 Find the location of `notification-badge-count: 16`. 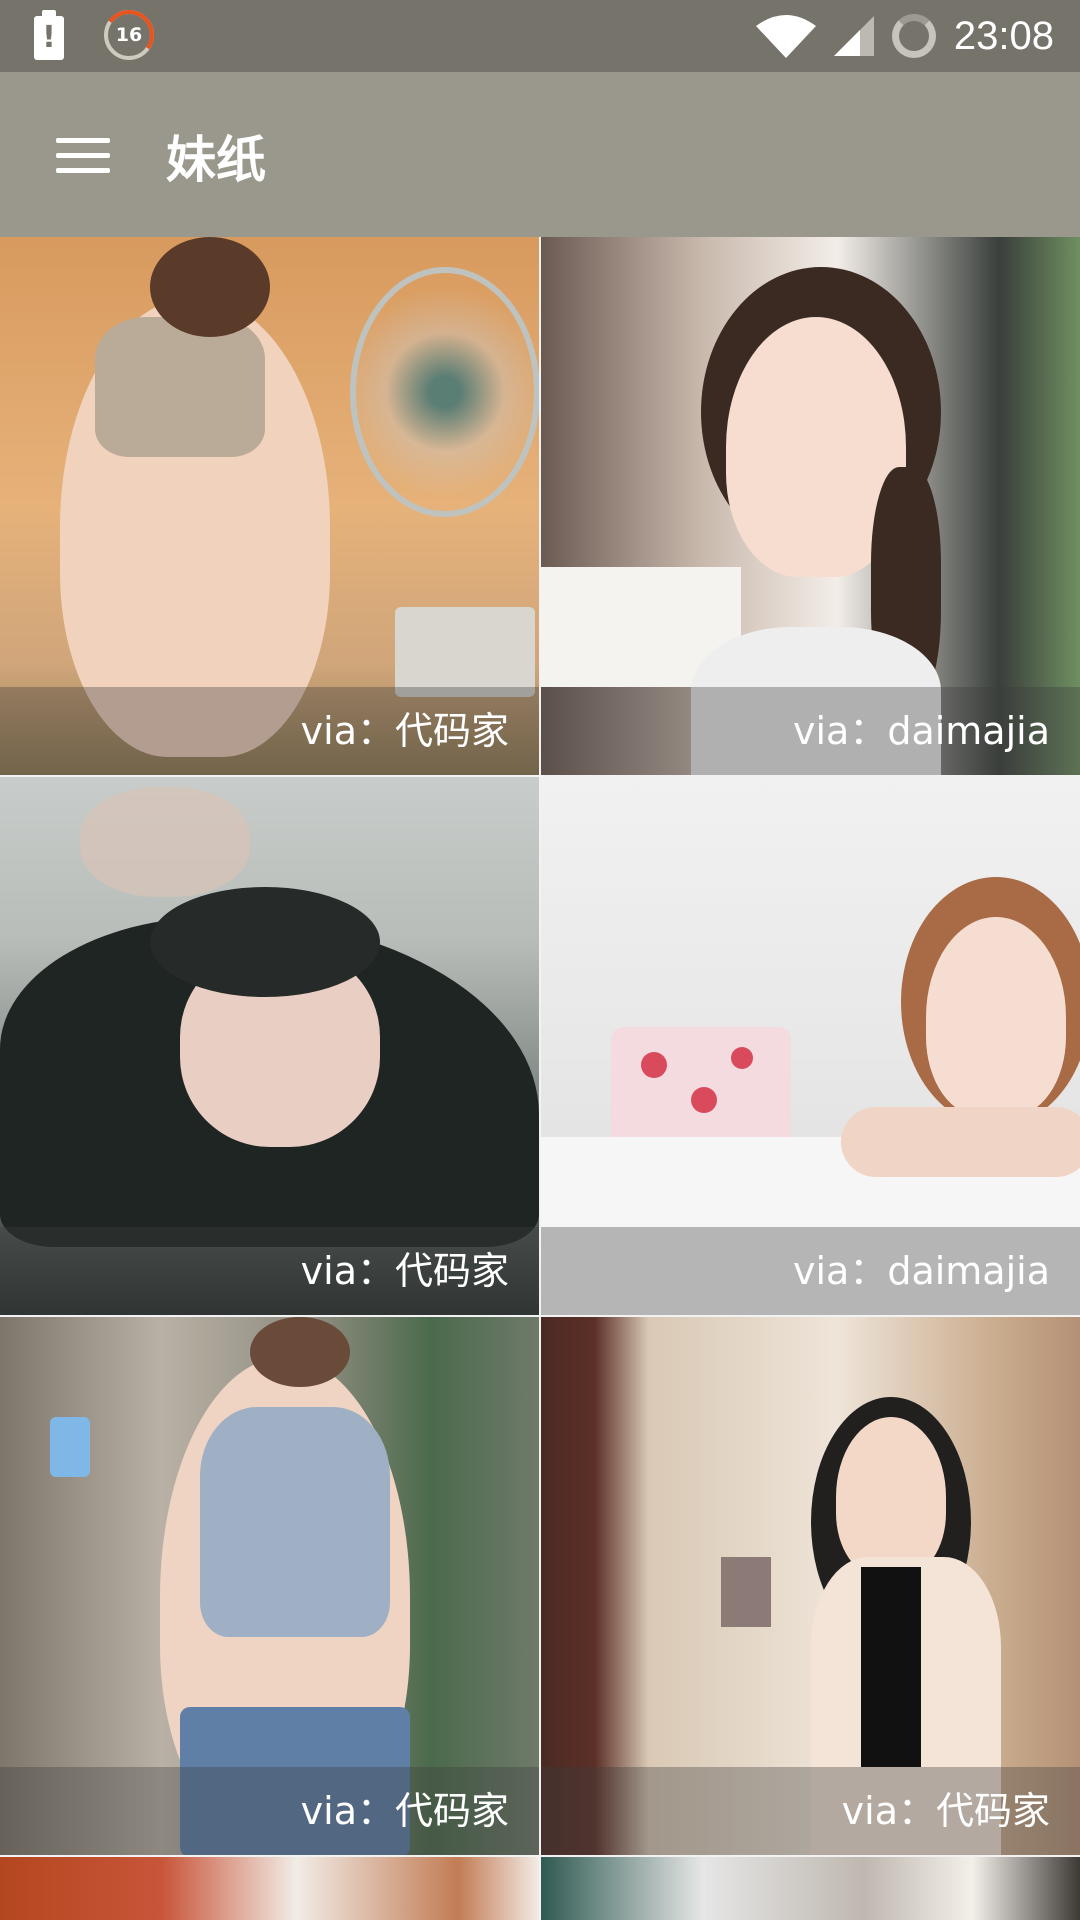

notification-badge-count: 16 is located at coordinates (129, 35).